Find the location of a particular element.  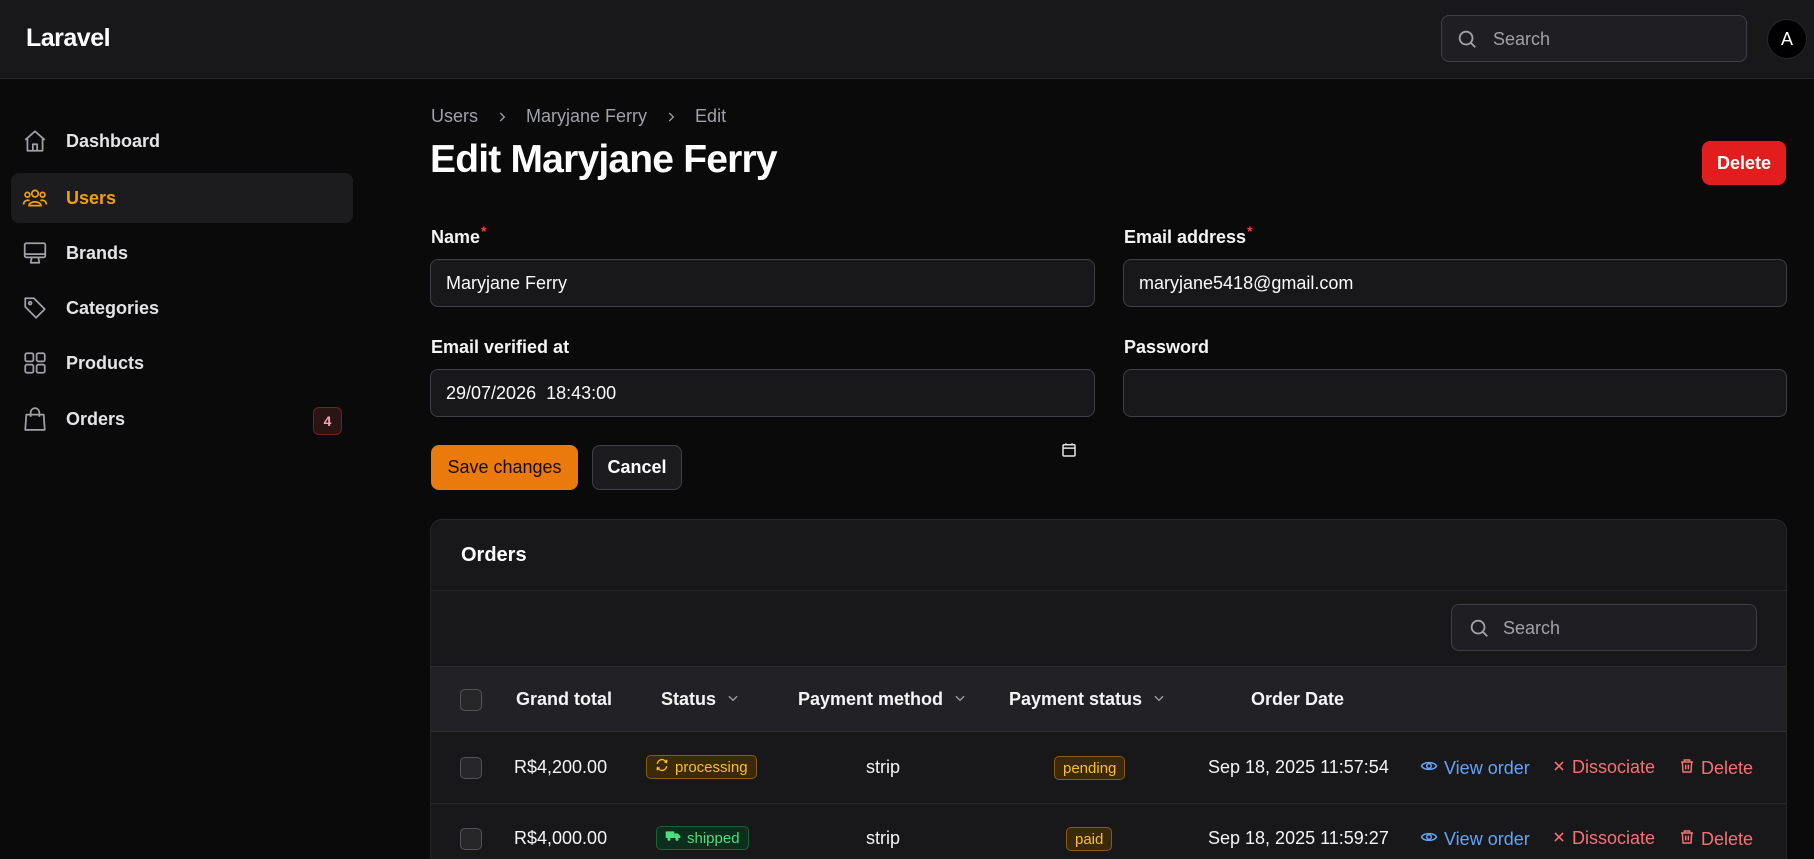

column-payment-status: Payment status is located at coordinates (1087, 699).